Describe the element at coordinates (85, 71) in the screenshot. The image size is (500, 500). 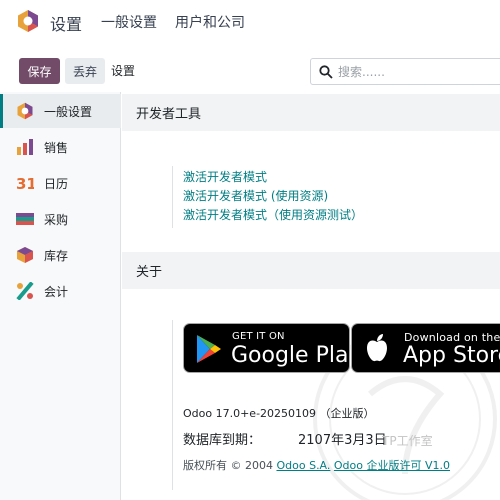
I see `discard-button: 丢弃` at that location.